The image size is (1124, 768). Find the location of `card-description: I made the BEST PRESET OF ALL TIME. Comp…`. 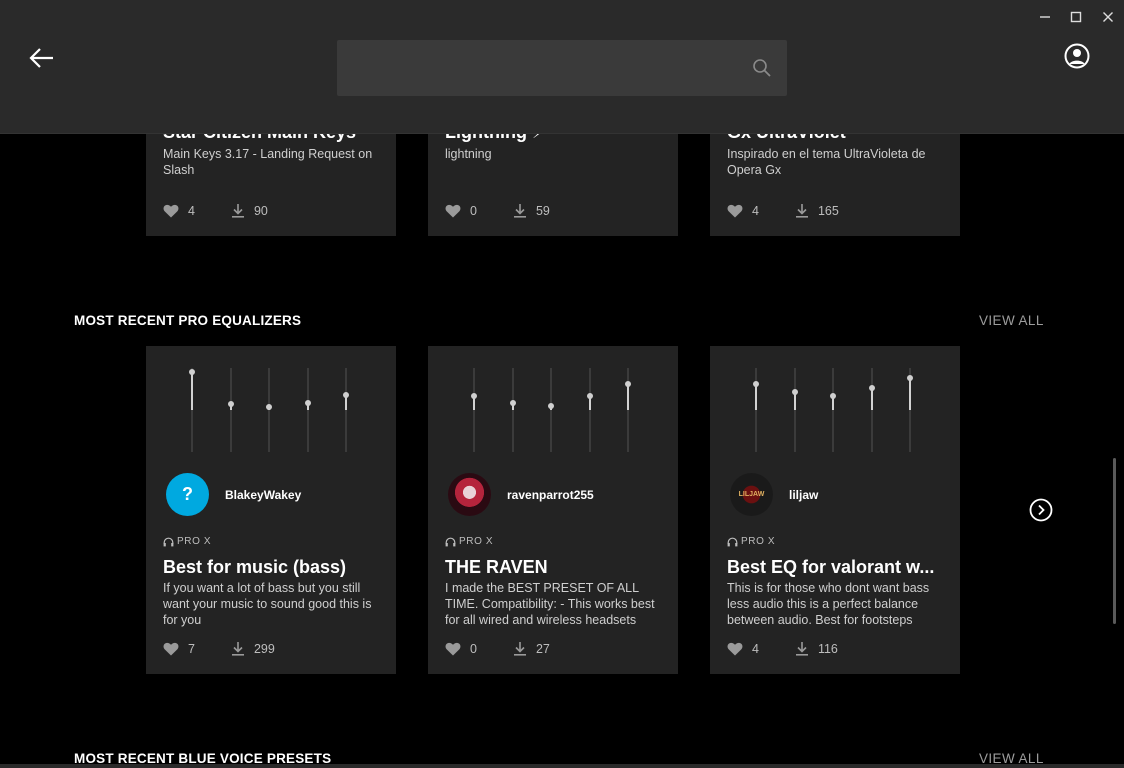

card-description: I made the BEST PRESET OF ALL TIME. Comp… is located at coordinates (550, 604).